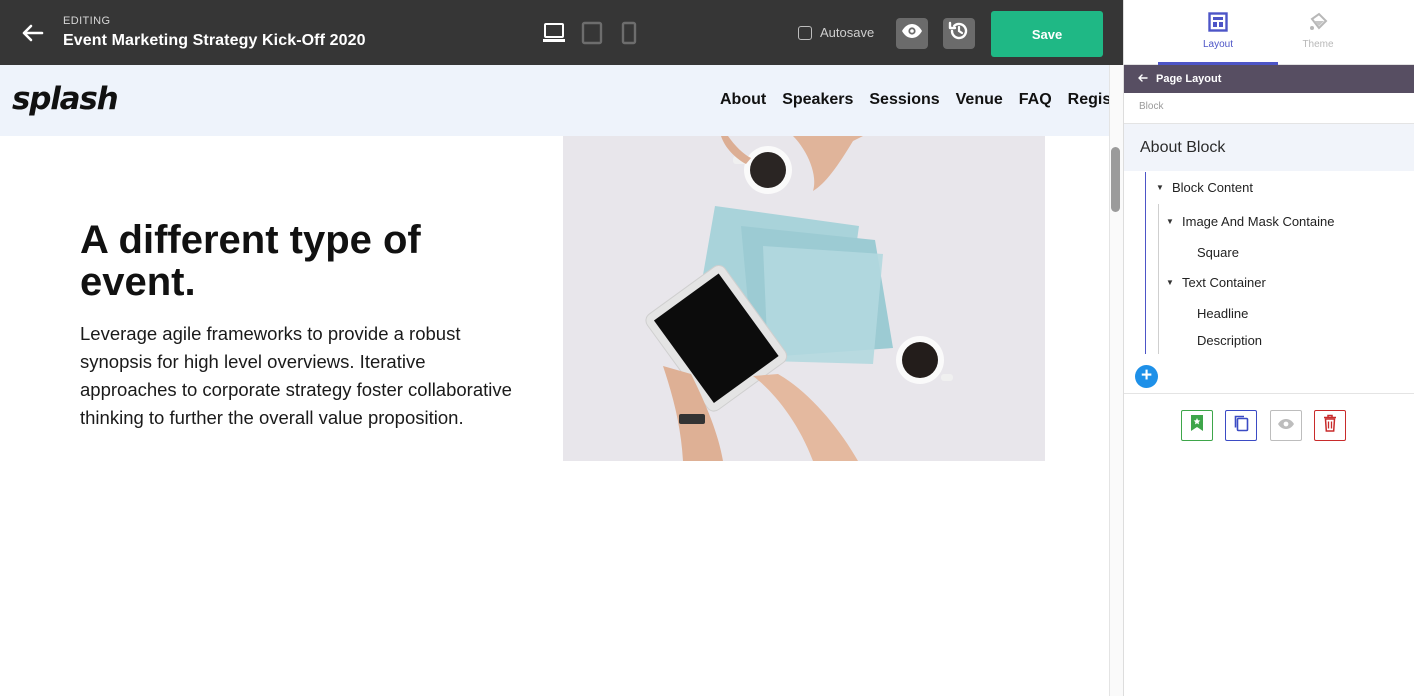 The image size is (1414, 696). I want to click on tree-item-block-content: ▼ Block Content, so click(1204, 187).